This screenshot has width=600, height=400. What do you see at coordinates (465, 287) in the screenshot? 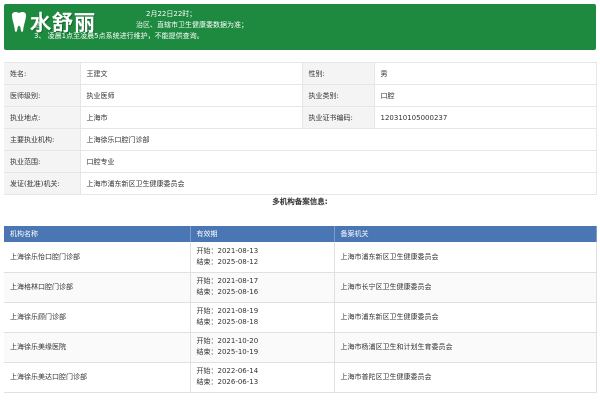
I see `registry-authority: 上海市长宁区卫生健康委员会` at bounding box center [465, 287].